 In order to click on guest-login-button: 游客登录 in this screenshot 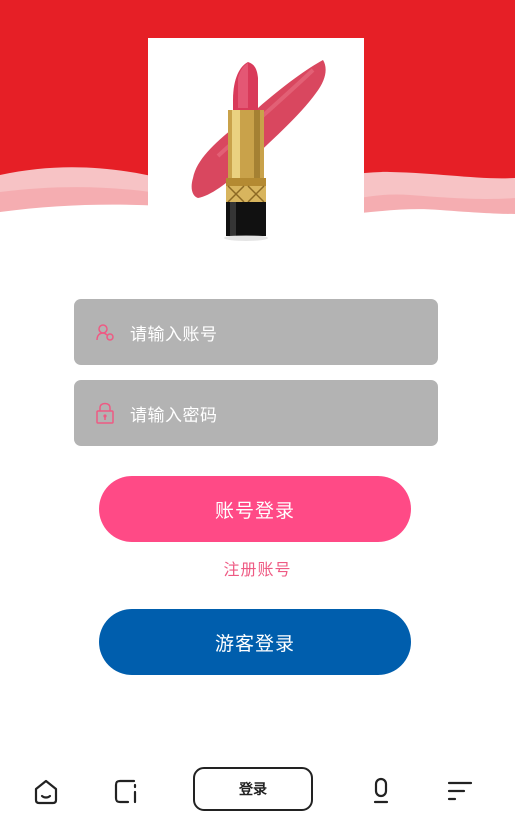, I will do `click(255, 642)`.